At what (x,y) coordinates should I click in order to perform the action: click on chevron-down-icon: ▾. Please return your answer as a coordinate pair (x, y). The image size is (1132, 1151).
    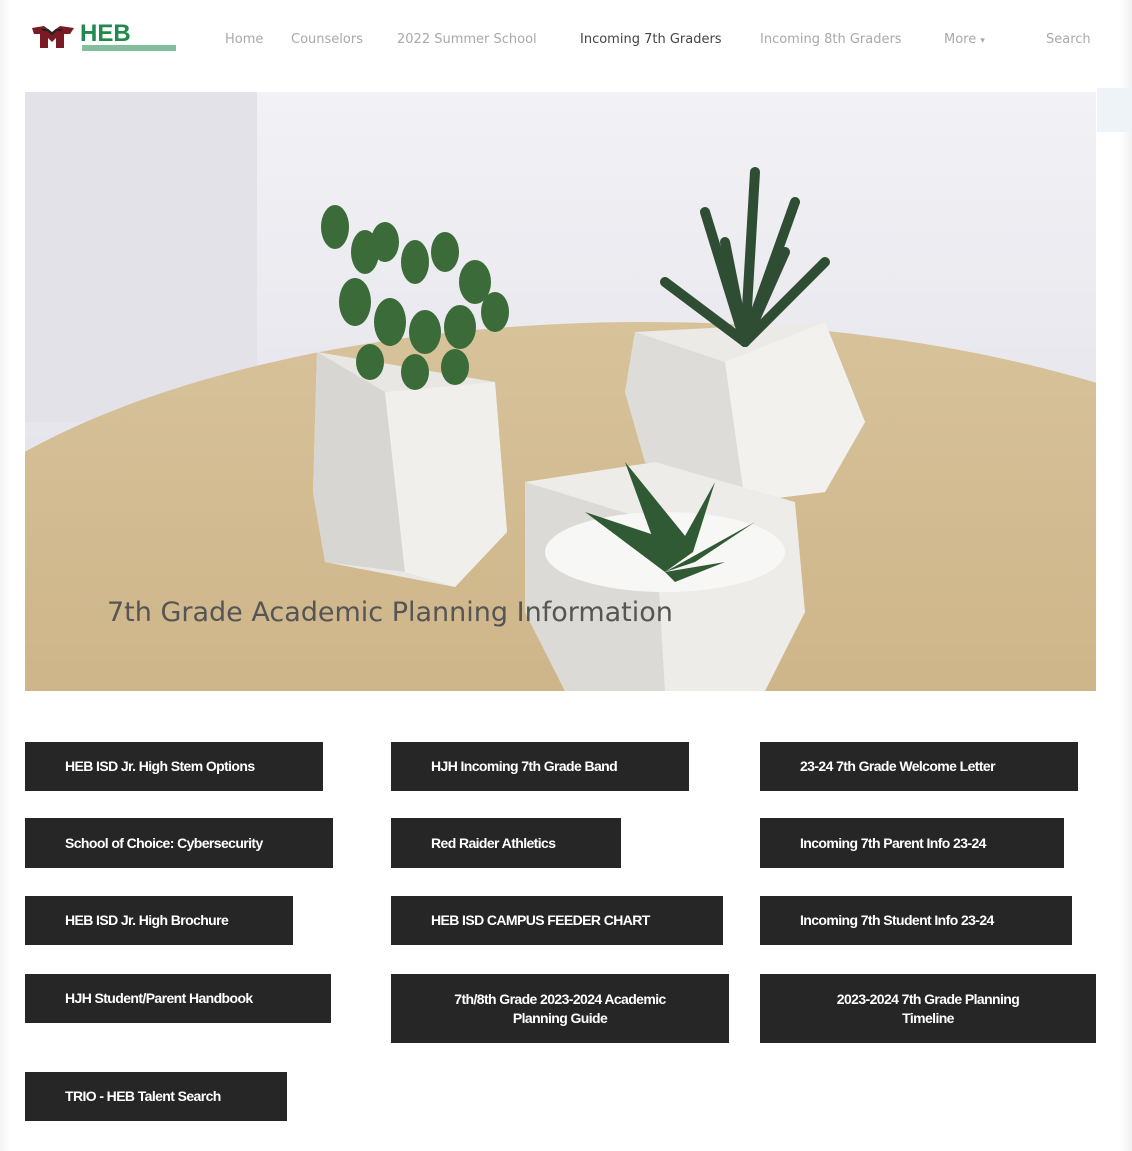
    Looking at the image, I should click on (982, 41).